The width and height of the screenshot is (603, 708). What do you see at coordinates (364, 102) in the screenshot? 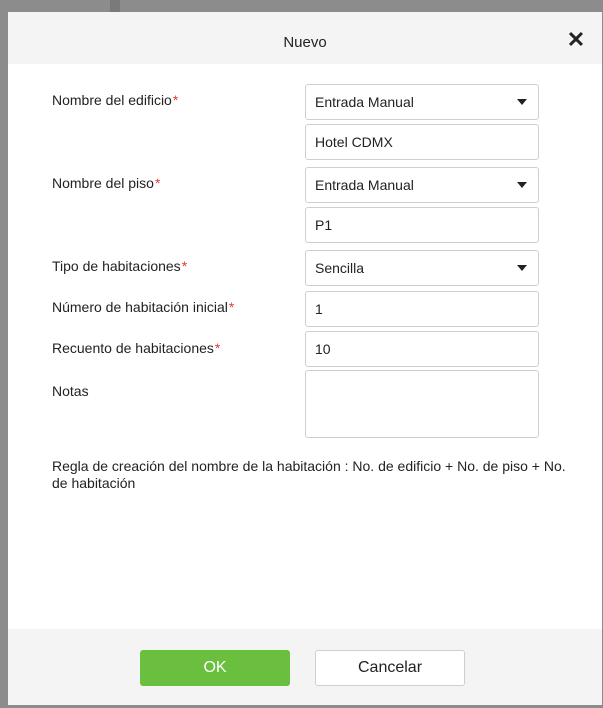
I see `building-name-mode-value: Entrada Manual` at bounding box center [364, 102].